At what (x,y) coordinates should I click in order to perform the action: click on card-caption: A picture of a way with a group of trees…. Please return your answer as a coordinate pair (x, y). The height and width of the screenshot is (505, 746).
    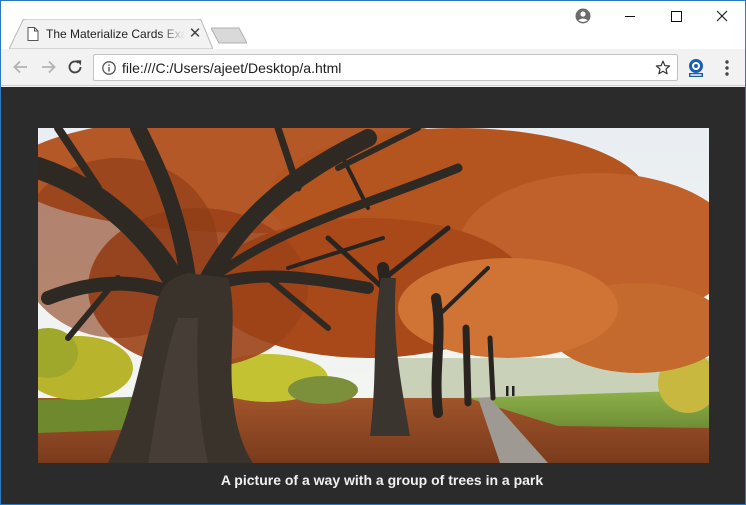
    Looking at the image, I should click on (382, 480).